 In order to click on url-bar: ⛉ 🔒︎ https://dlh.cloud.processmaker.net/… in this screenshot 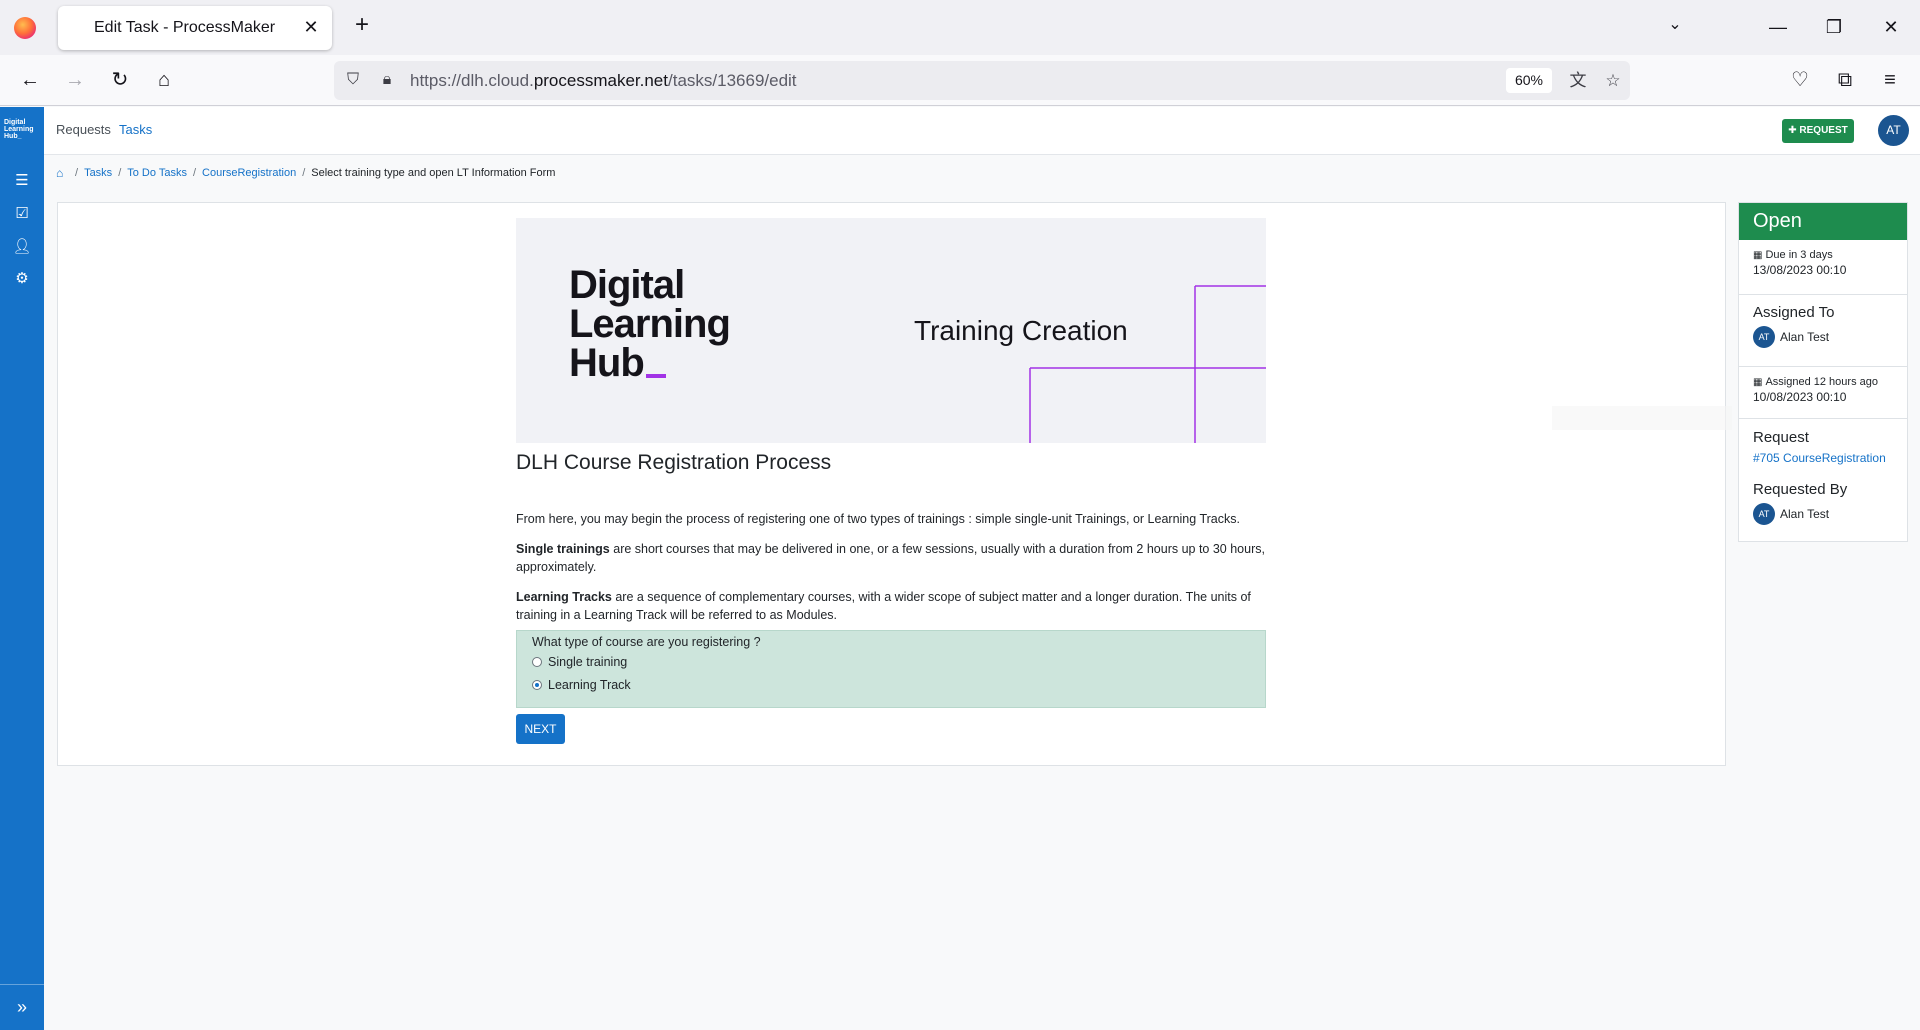, I will do `click(982, 80)`.